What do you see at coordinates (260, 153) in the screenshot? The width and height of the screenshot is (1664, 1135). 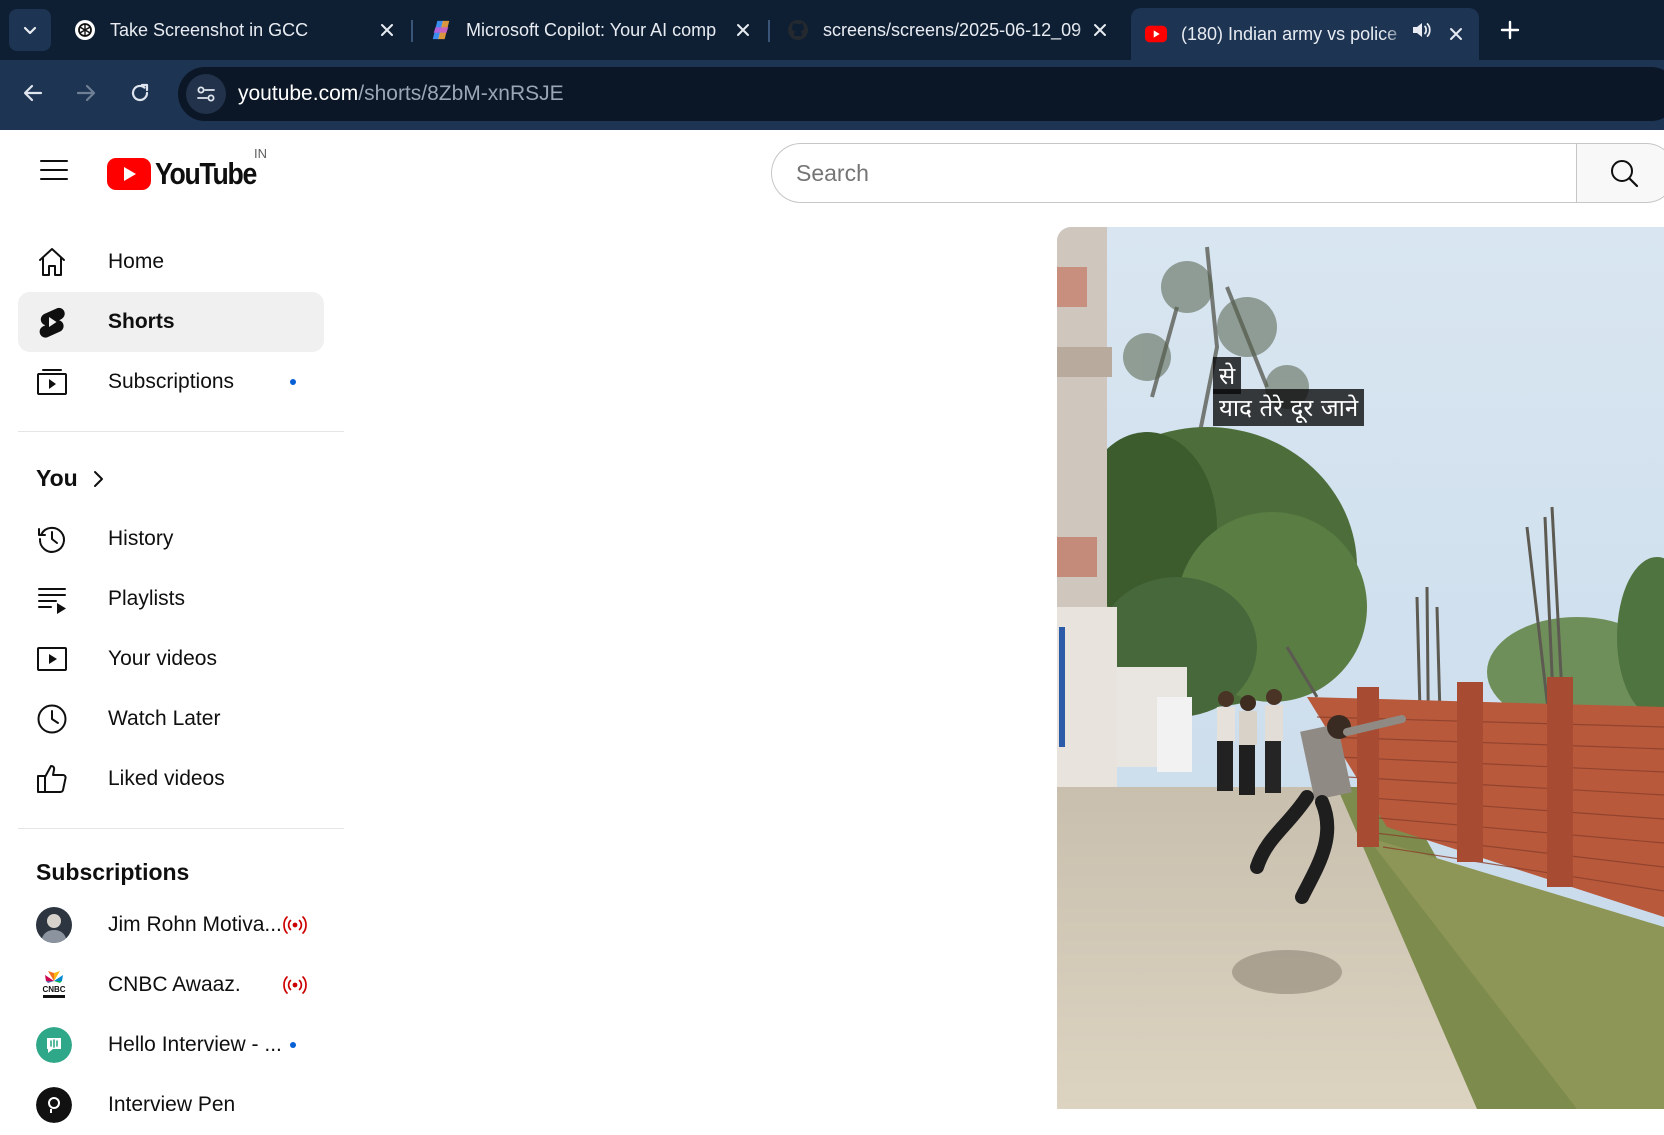 I see `country-code: IN` at bounding box center [260, 153].